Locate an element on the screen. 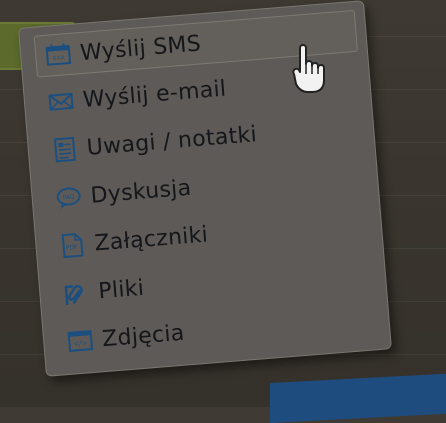  menu-item-label: Załączniki is located at coordinates (151, 239).